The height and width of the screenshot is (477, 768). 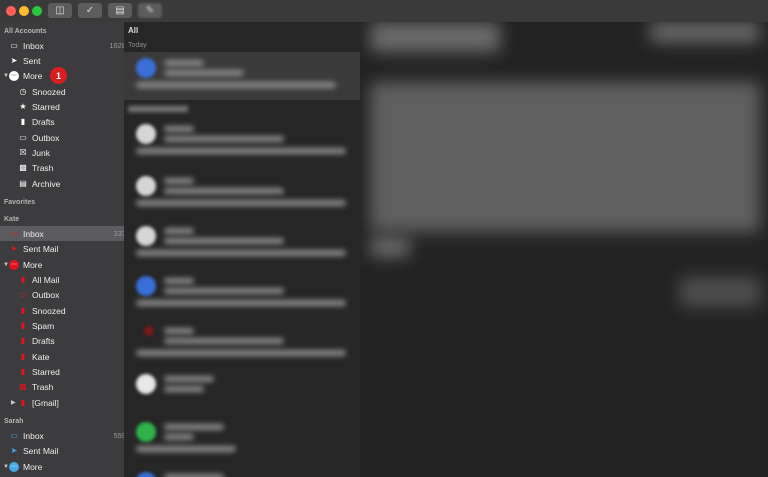 I want to click on sidebar-item-trash: ▩ Trash, so click(x=62, y=167).